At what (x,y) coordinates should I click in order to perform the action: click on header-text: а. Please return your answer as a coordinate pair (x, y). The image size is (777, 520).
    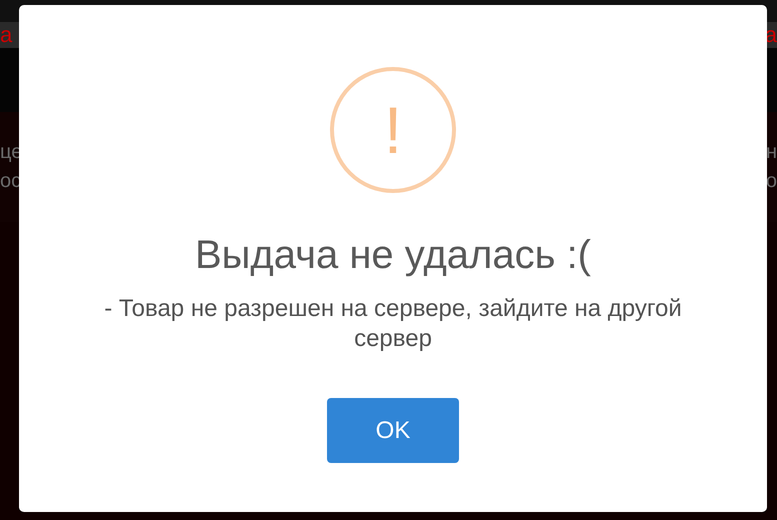
    Looking at the image, I should click on (6, 35).